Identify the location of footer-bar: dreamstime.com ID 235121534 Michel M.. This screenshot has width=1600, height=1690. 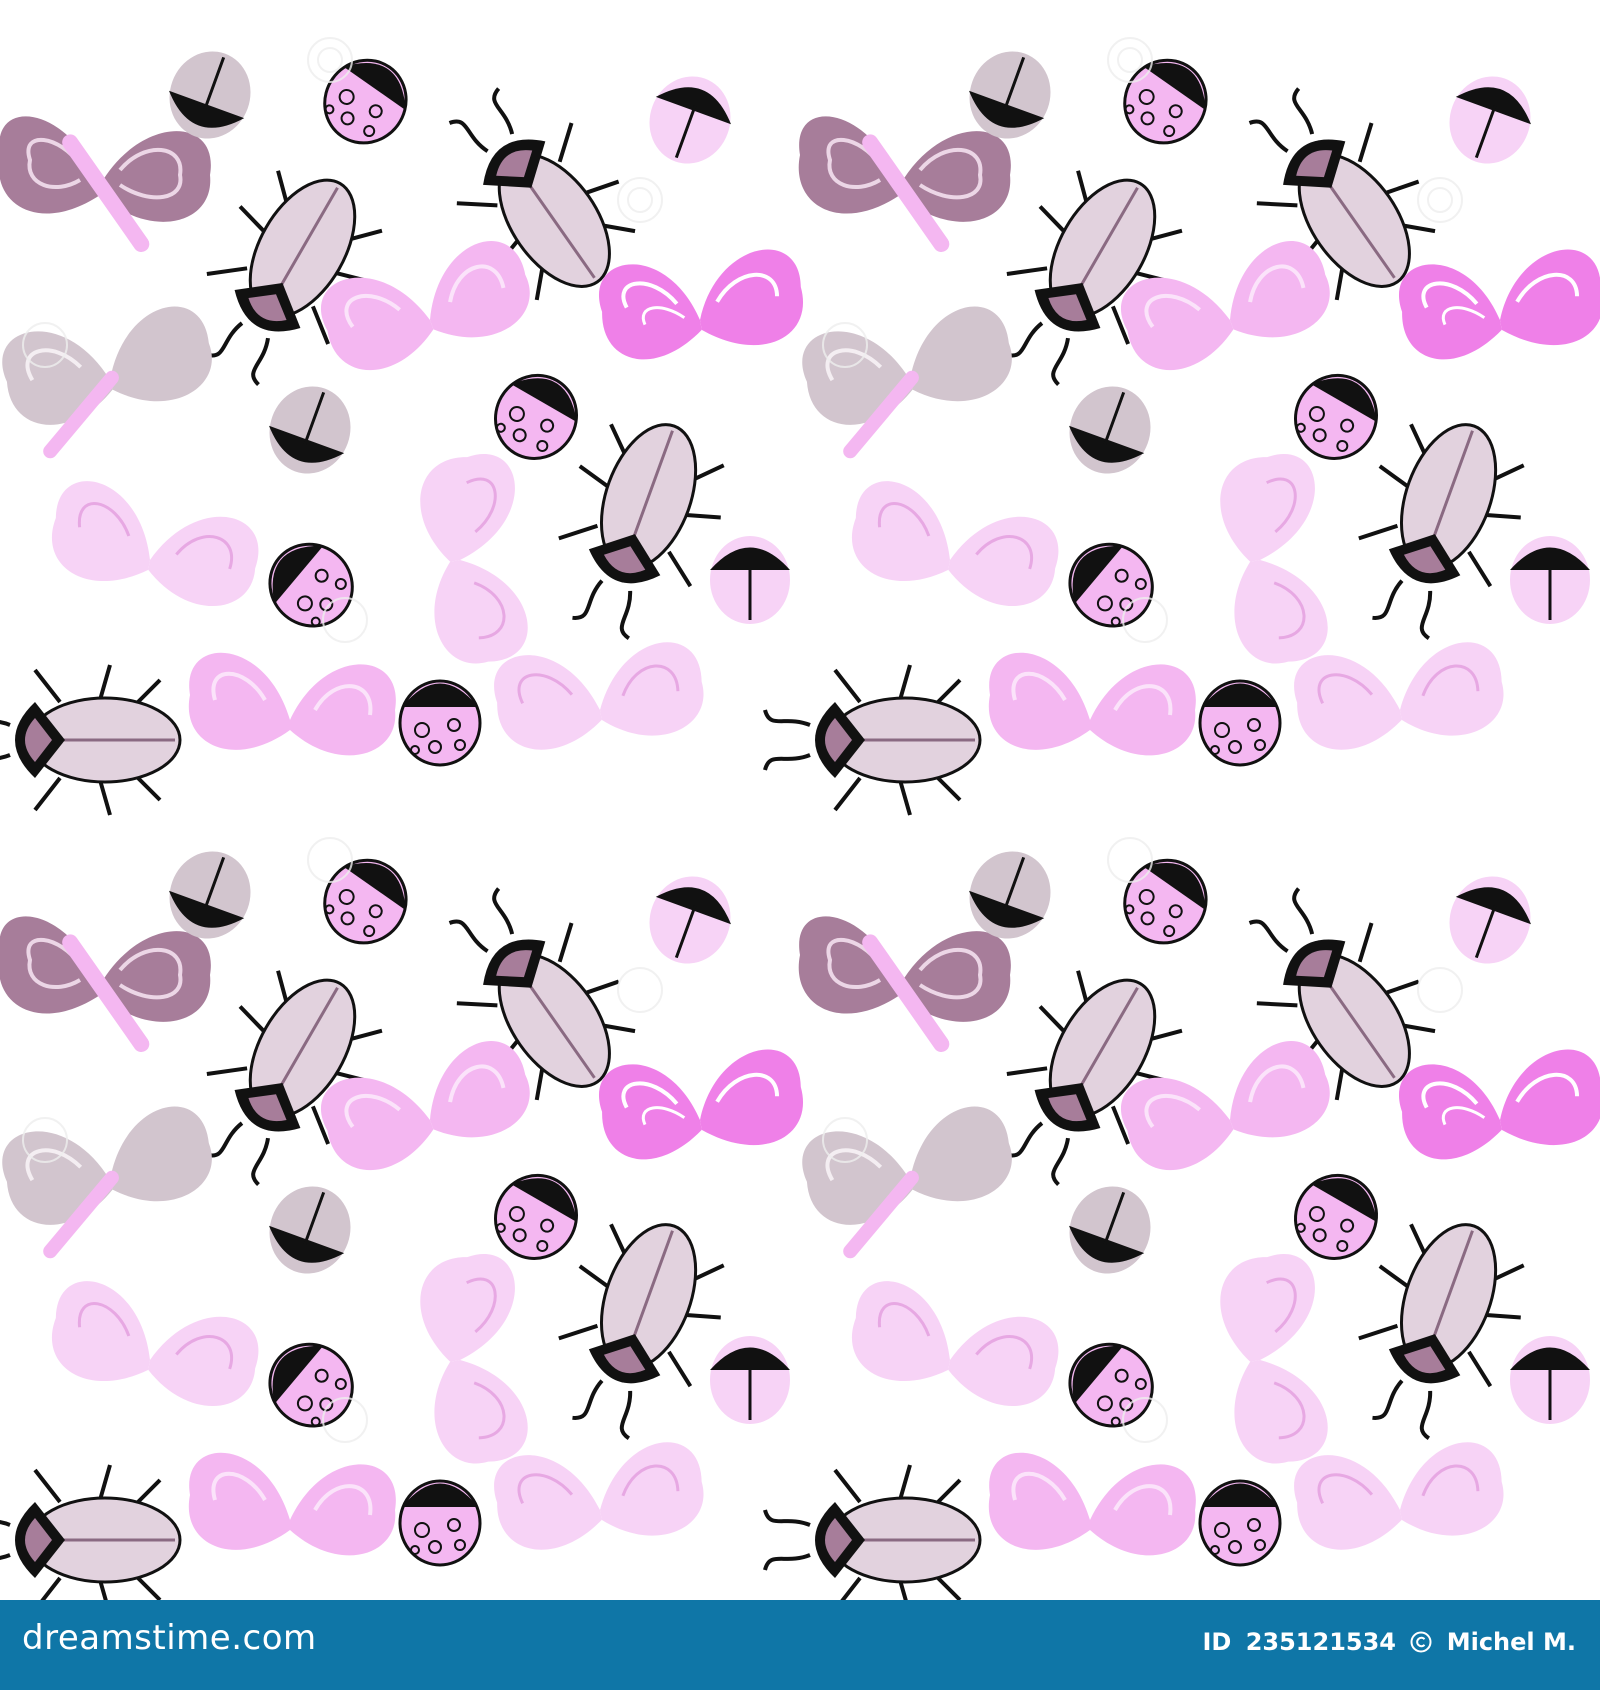
(800, 1645).